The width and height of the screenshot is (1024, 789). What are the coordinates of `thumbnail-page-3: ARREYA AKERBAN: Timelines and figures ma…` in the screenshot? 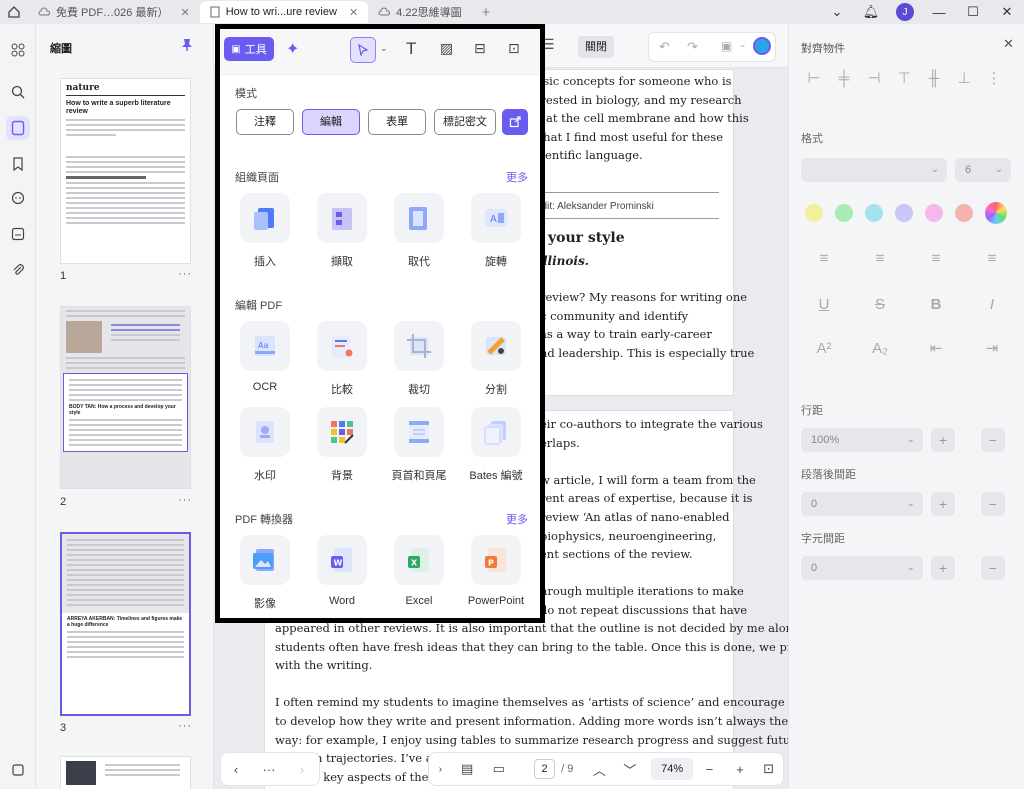 It's located at (125, 624).